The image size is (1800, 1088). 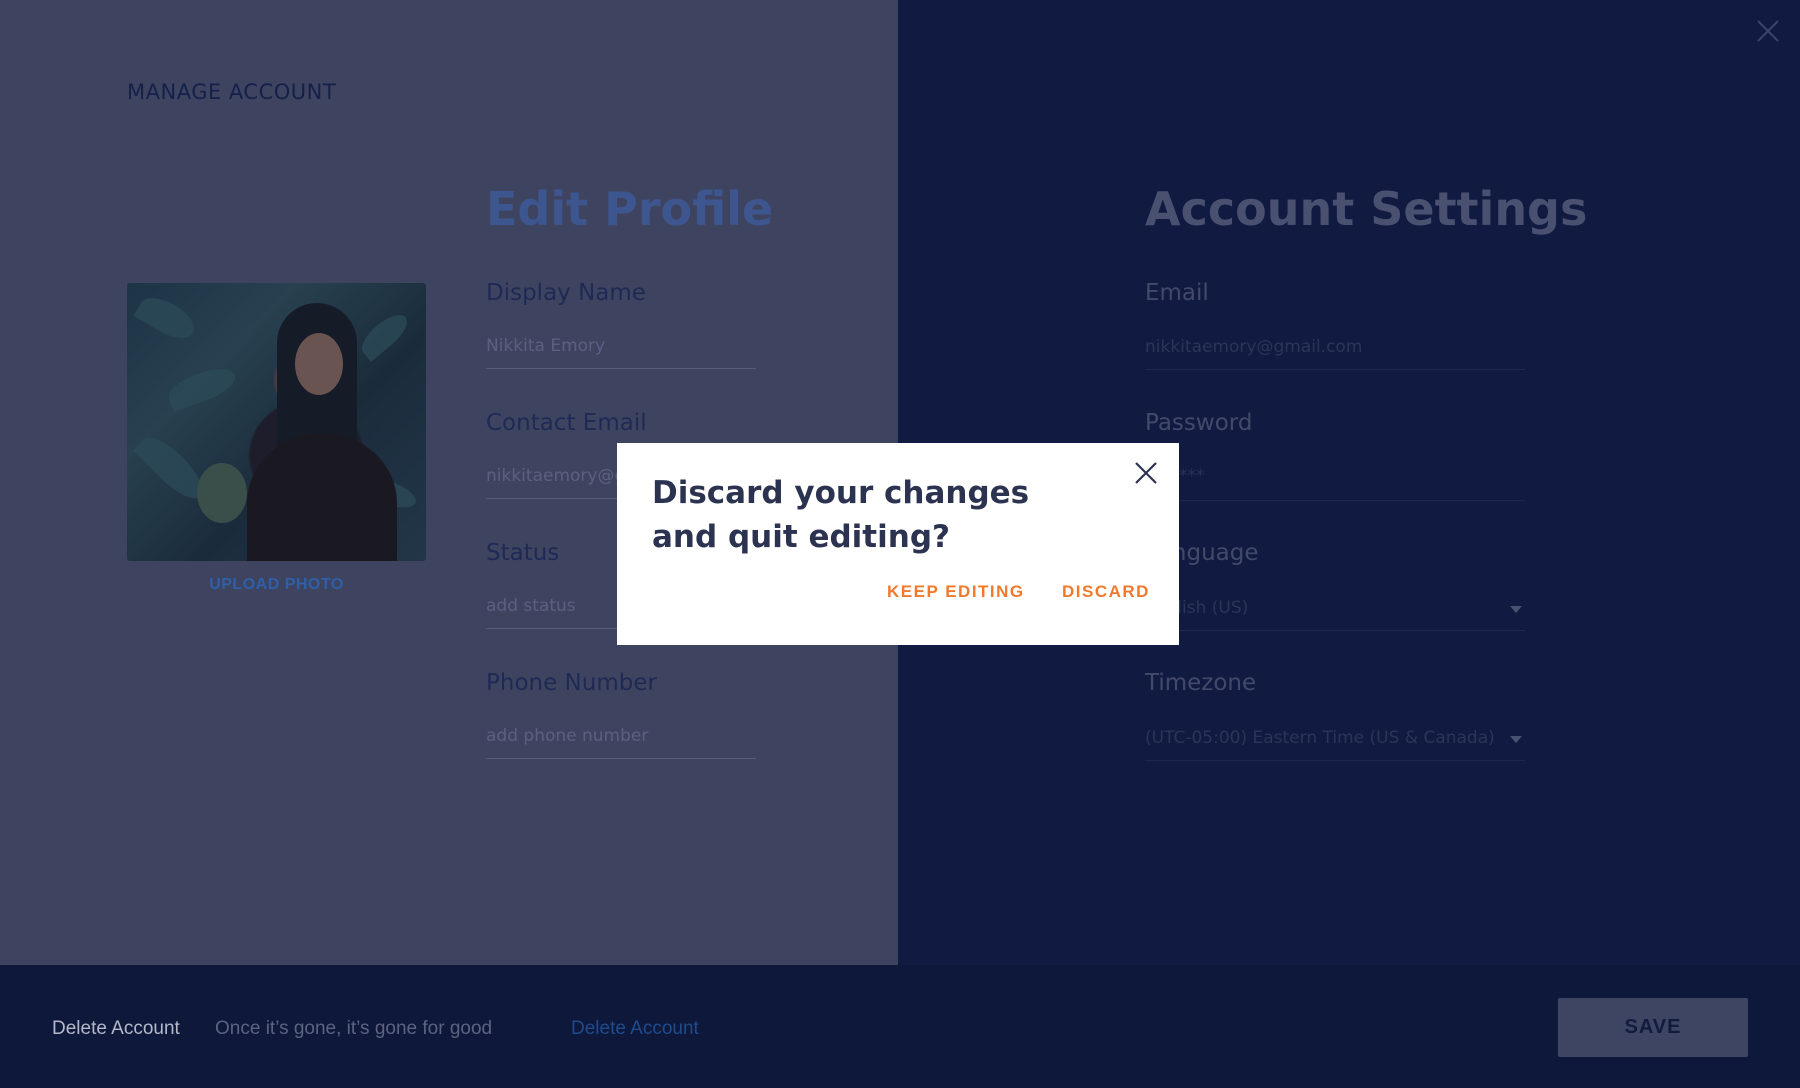 What do you see at coordinates (523, 553) in the screenshot?
I see `status-label: Status` at bounding box center [523, 553].